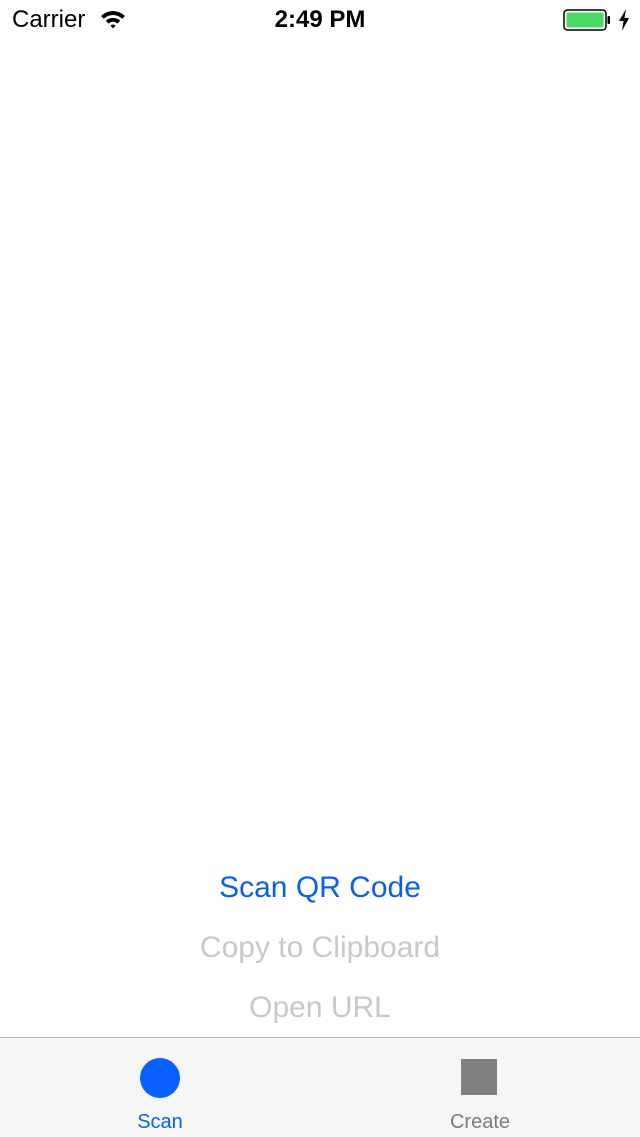 This screenshot has height=1137, width=640. What do you see at coordinates (480, 1122) in the screenshot?
I see `tab-create-label: Create` at bounding box center [480, 1122].